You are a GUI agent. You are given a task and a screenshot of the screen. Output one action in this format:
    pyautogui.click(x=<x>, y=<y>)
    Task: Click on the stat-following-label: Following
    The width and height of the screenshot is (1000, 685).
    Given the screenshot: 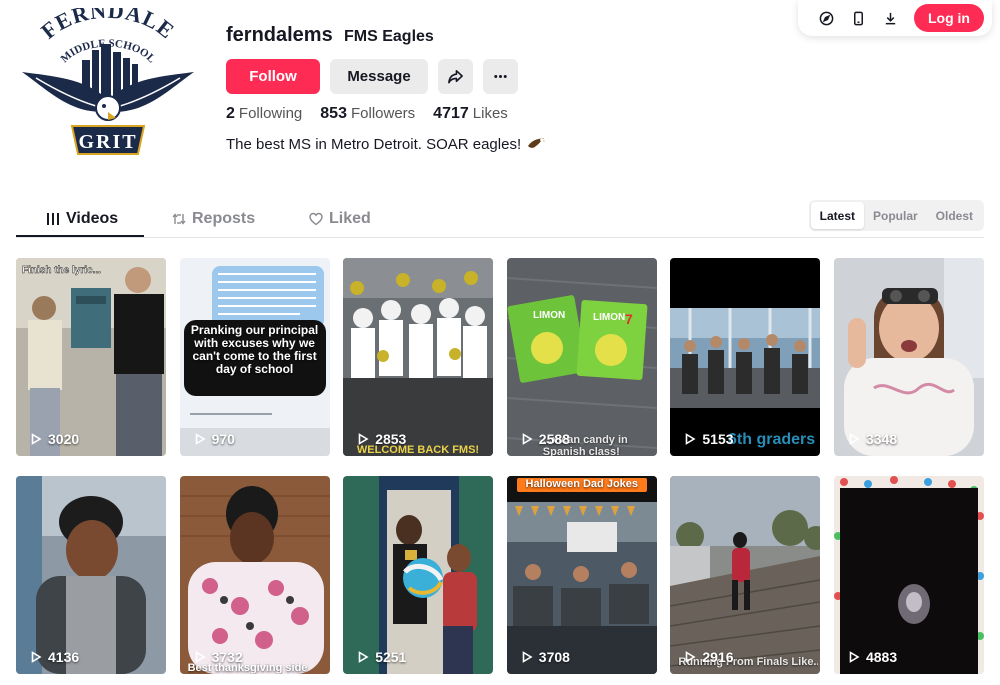 What is the action you would take?
    pyautogui.click(x=270, y=113)
    